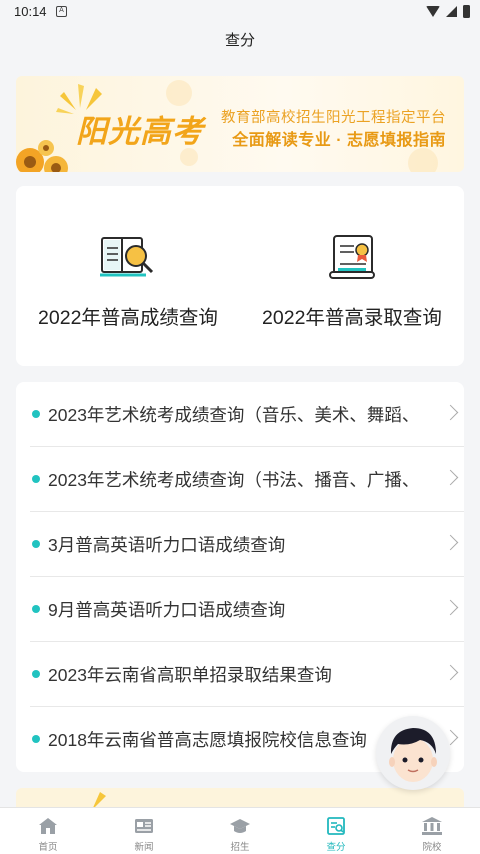 The image size is (480, 854). I want to click on nav-label: 查分, so click(336, 847).